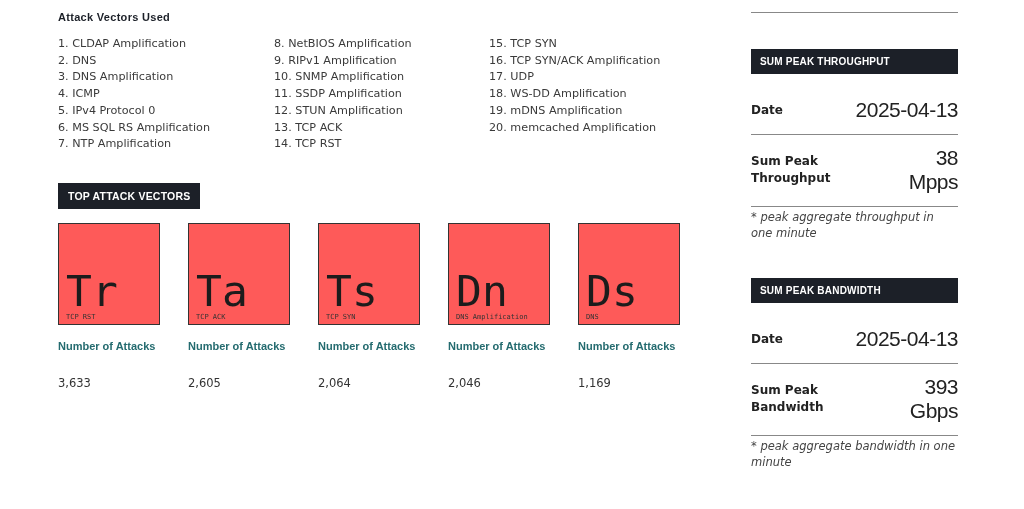 This screenshot has height=509, width=1024. Describe the element at coordinates (512, 77) in the screenshot. I see `list-item: 17. UDP` at that location.